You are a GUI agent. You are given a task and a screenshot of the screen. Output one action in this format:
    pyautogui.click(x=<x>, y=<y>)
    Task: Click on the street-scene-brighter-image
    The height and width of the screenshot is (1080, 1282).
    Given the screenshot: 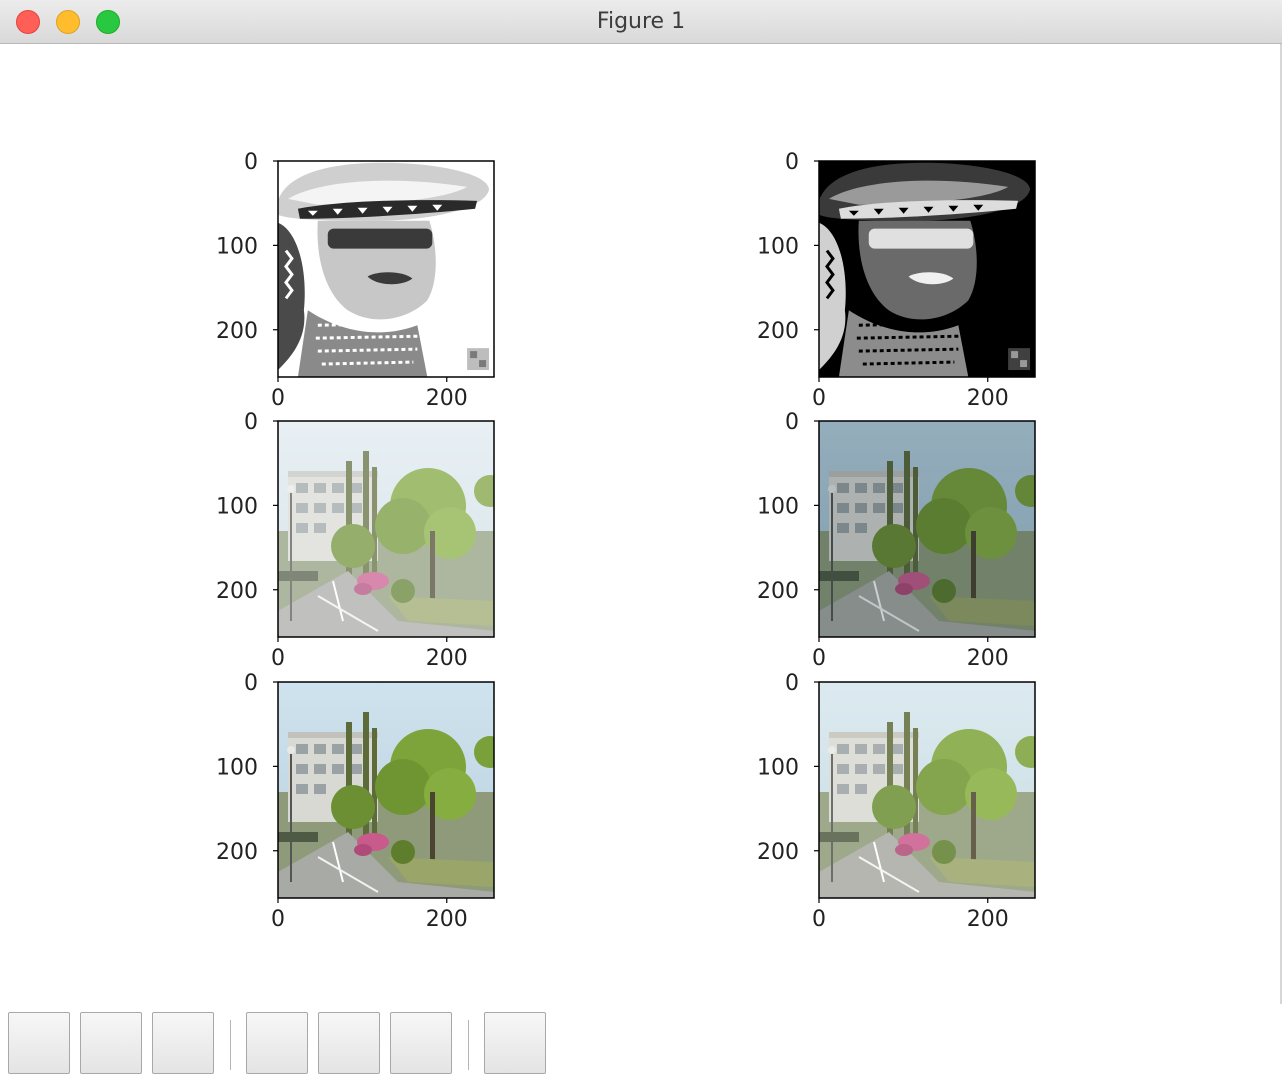 What is the action you would take?
    pyautogui.click(x=927, y=790)
    